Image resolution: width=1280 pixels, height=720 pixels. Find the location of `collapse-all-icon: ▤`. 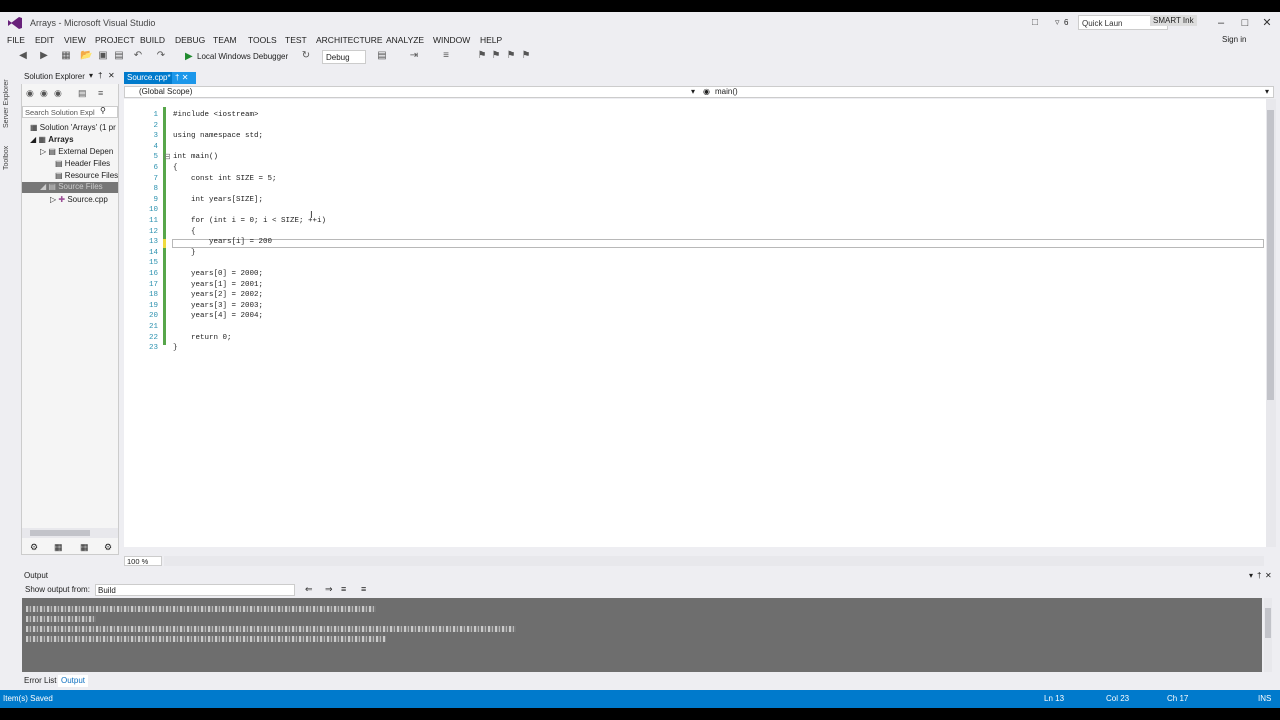

collapse-all-icon: ▤ is located at coordinates (82, 93).